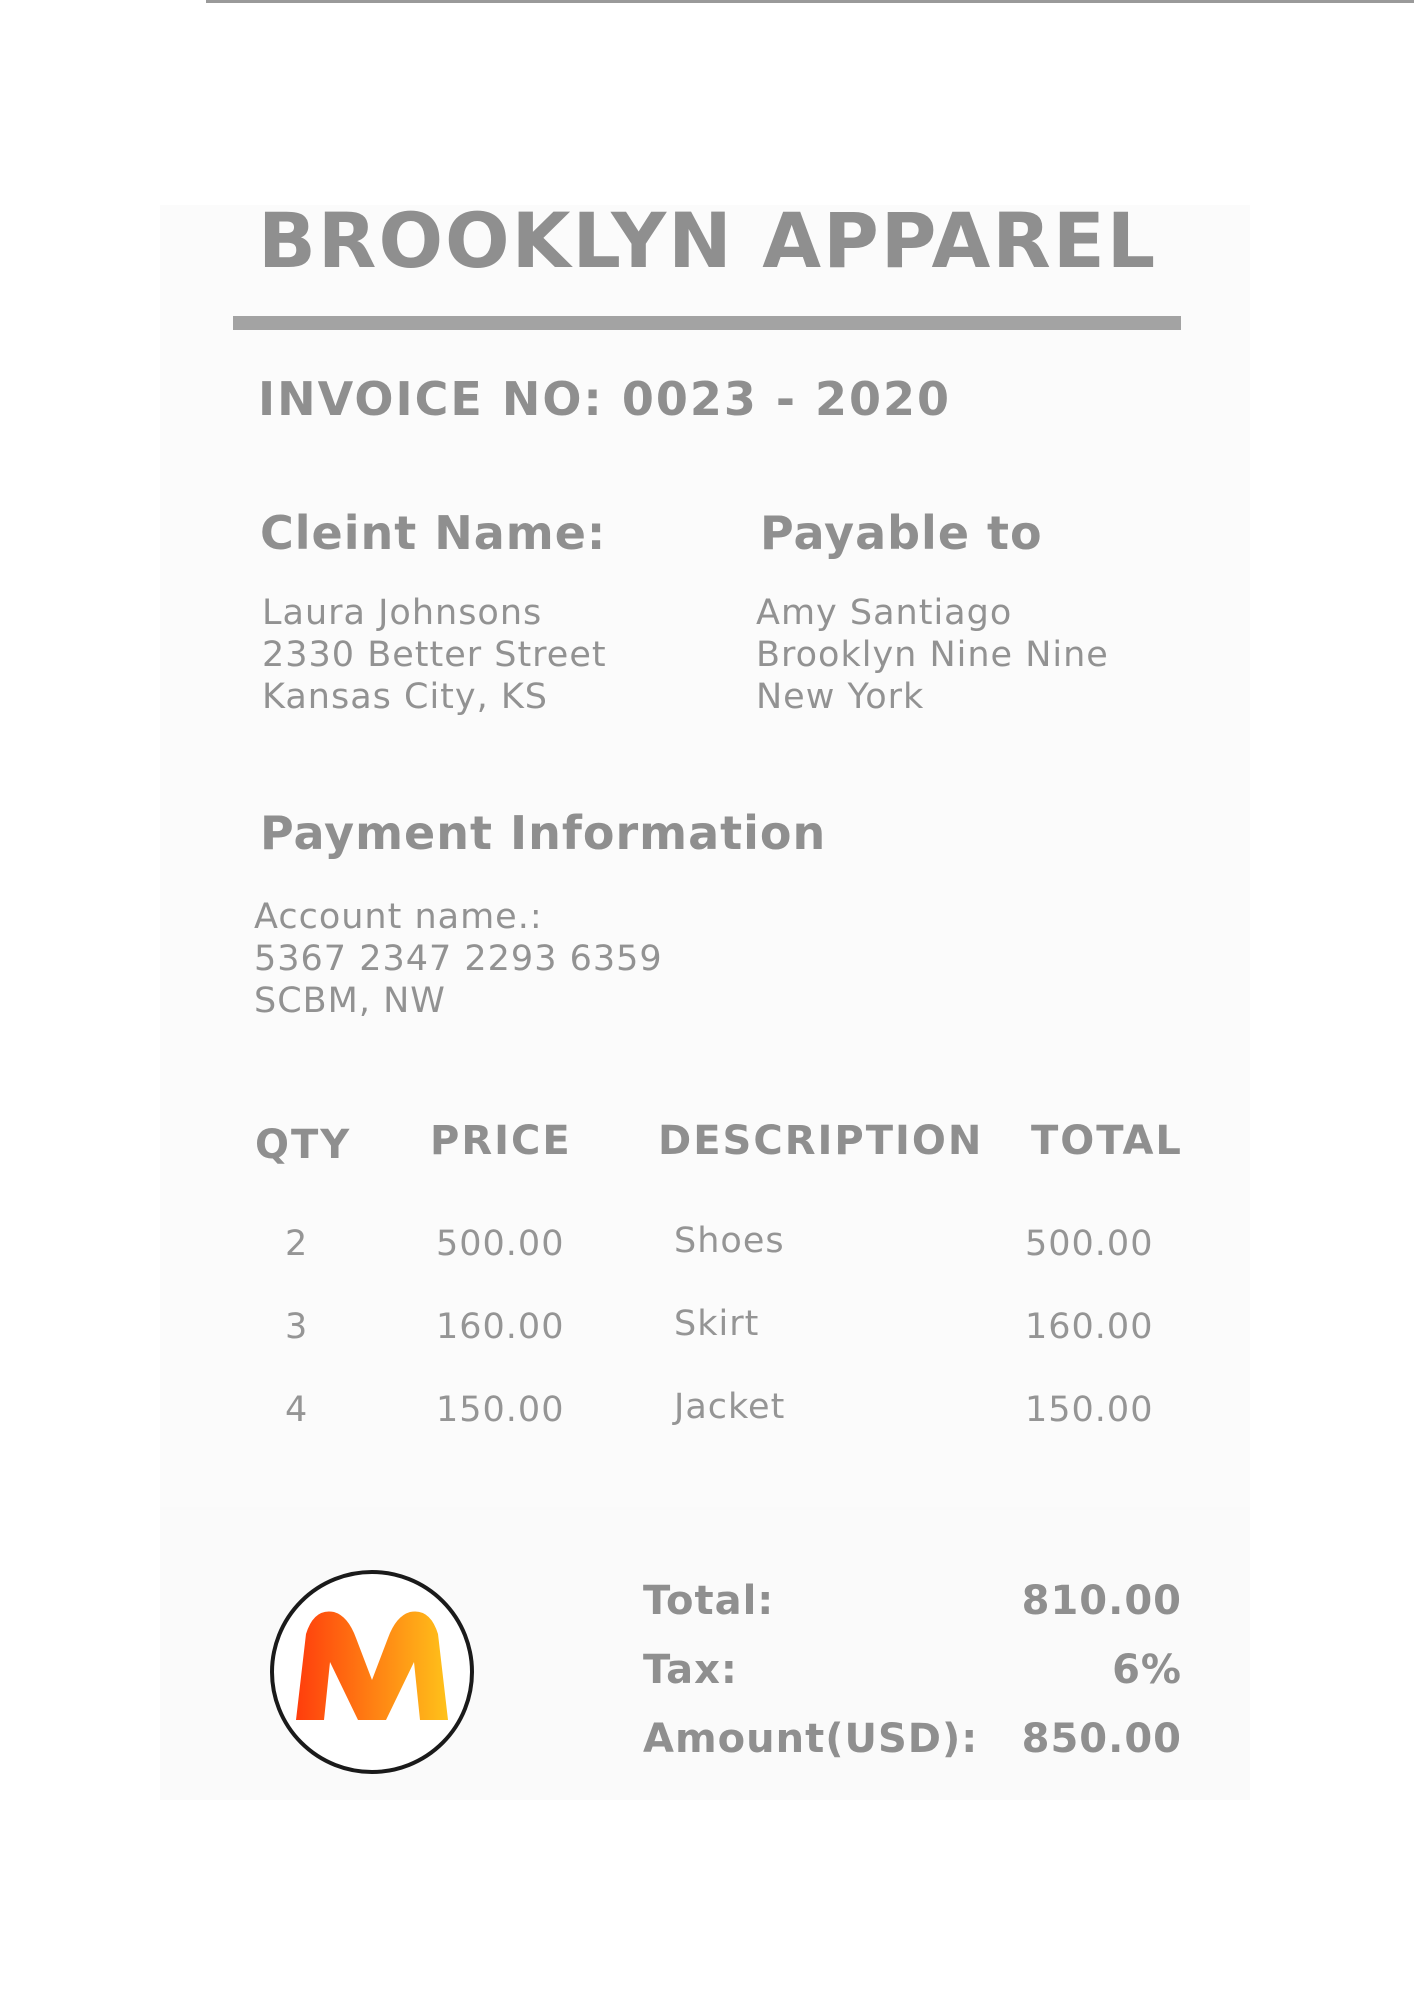  I want to click on payable-to-heading: Payable to, so click(901, 533).